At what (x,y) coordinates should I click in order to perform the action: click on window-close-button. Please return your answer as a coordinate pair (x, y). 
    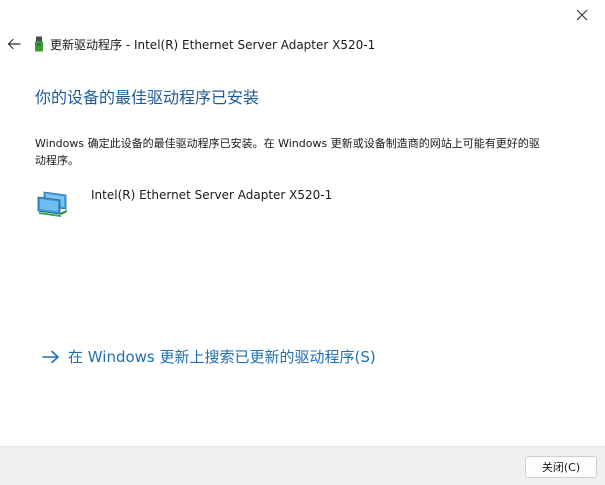
    Looking at the image, I should click on (582, 15).